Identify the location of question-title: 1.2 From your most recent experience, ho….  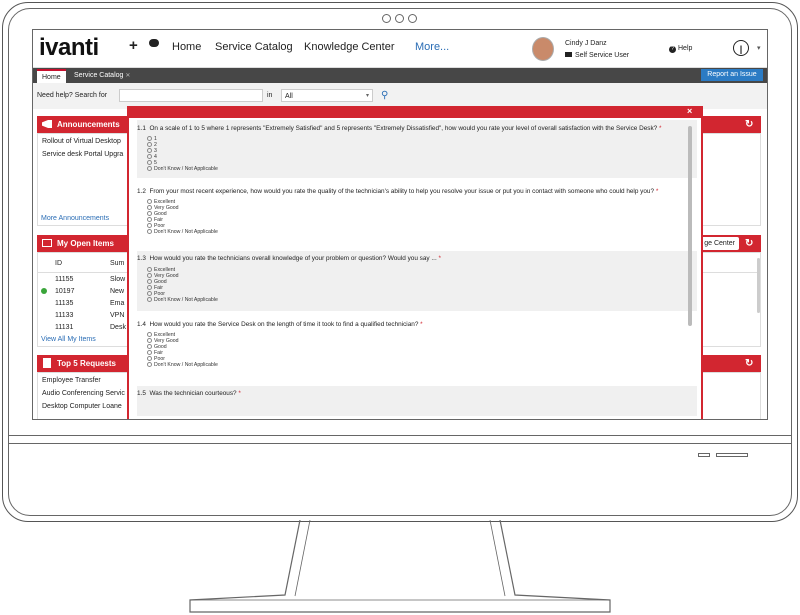
(398, 191).